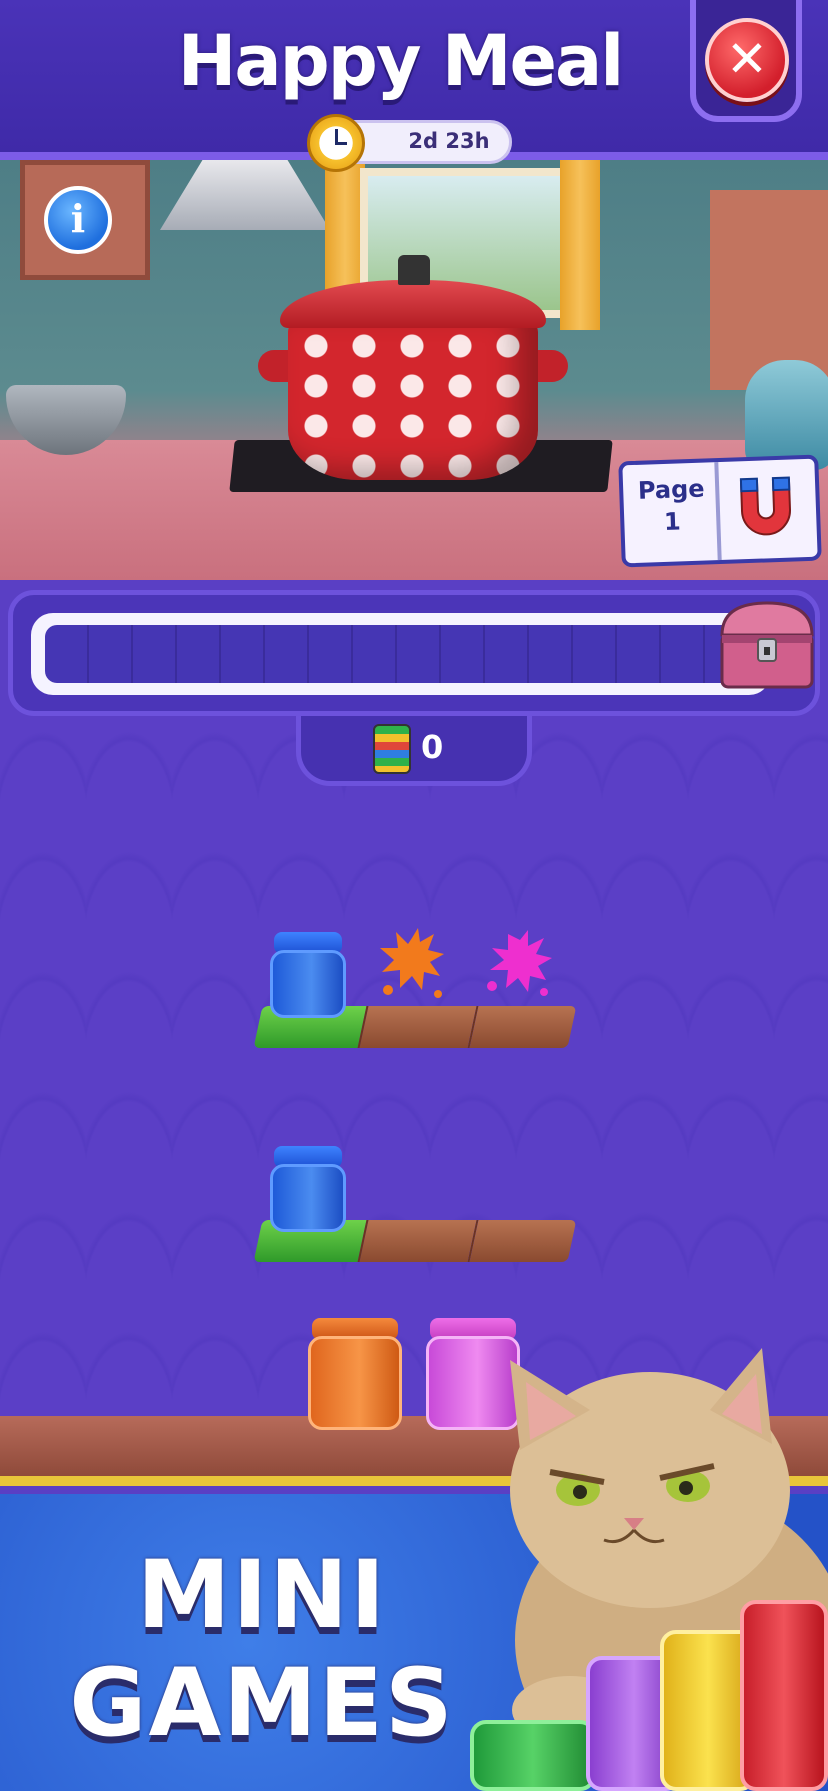 This screenshot has width=828, height=1791. What do you see at coordinates (414, 270) in the screenshot?
I see `pot-knob` at bounding box center [414, 270].